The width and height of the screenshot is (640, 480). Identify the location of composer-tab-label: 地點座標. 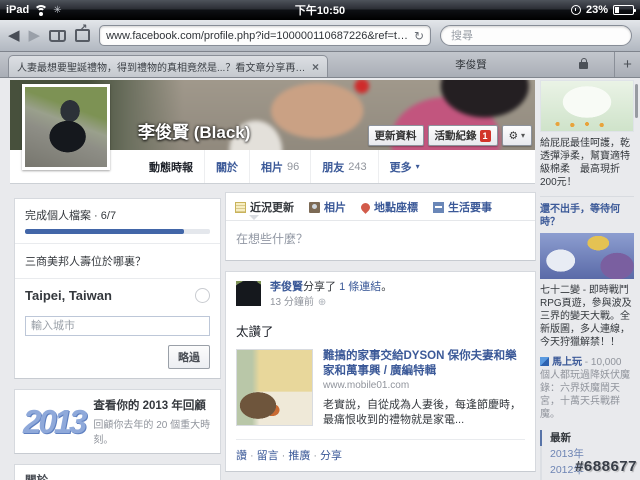
(396, 208).